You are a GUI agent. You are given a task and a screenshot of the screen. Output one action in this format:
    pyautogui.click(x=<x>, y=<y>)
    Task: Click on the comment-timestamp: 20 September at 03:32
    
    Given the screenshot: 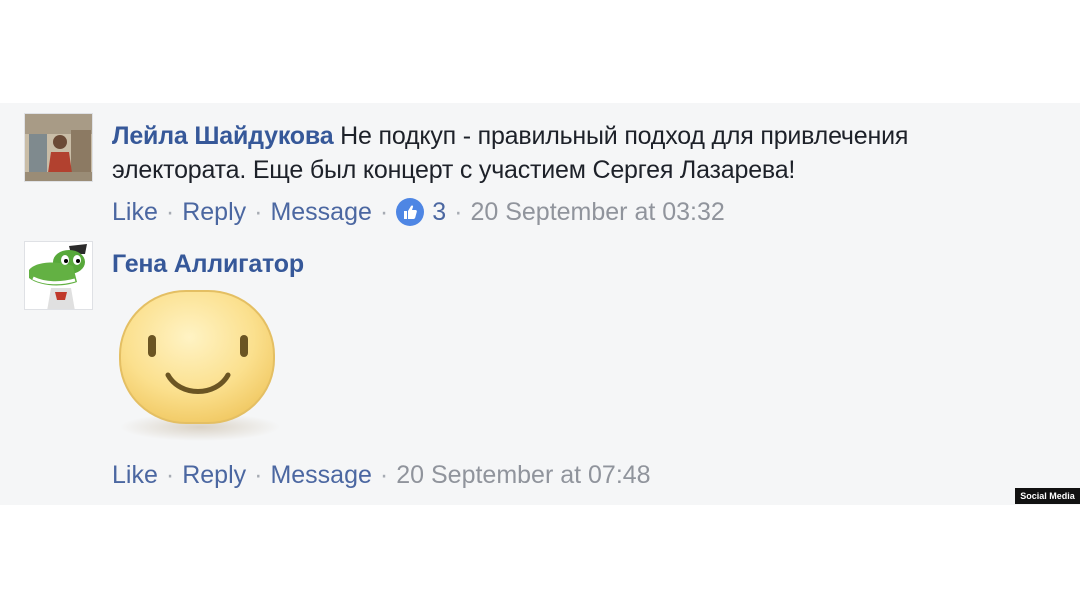 What is the action you would take?
    pyautogui.click(x=597, y=212)
    